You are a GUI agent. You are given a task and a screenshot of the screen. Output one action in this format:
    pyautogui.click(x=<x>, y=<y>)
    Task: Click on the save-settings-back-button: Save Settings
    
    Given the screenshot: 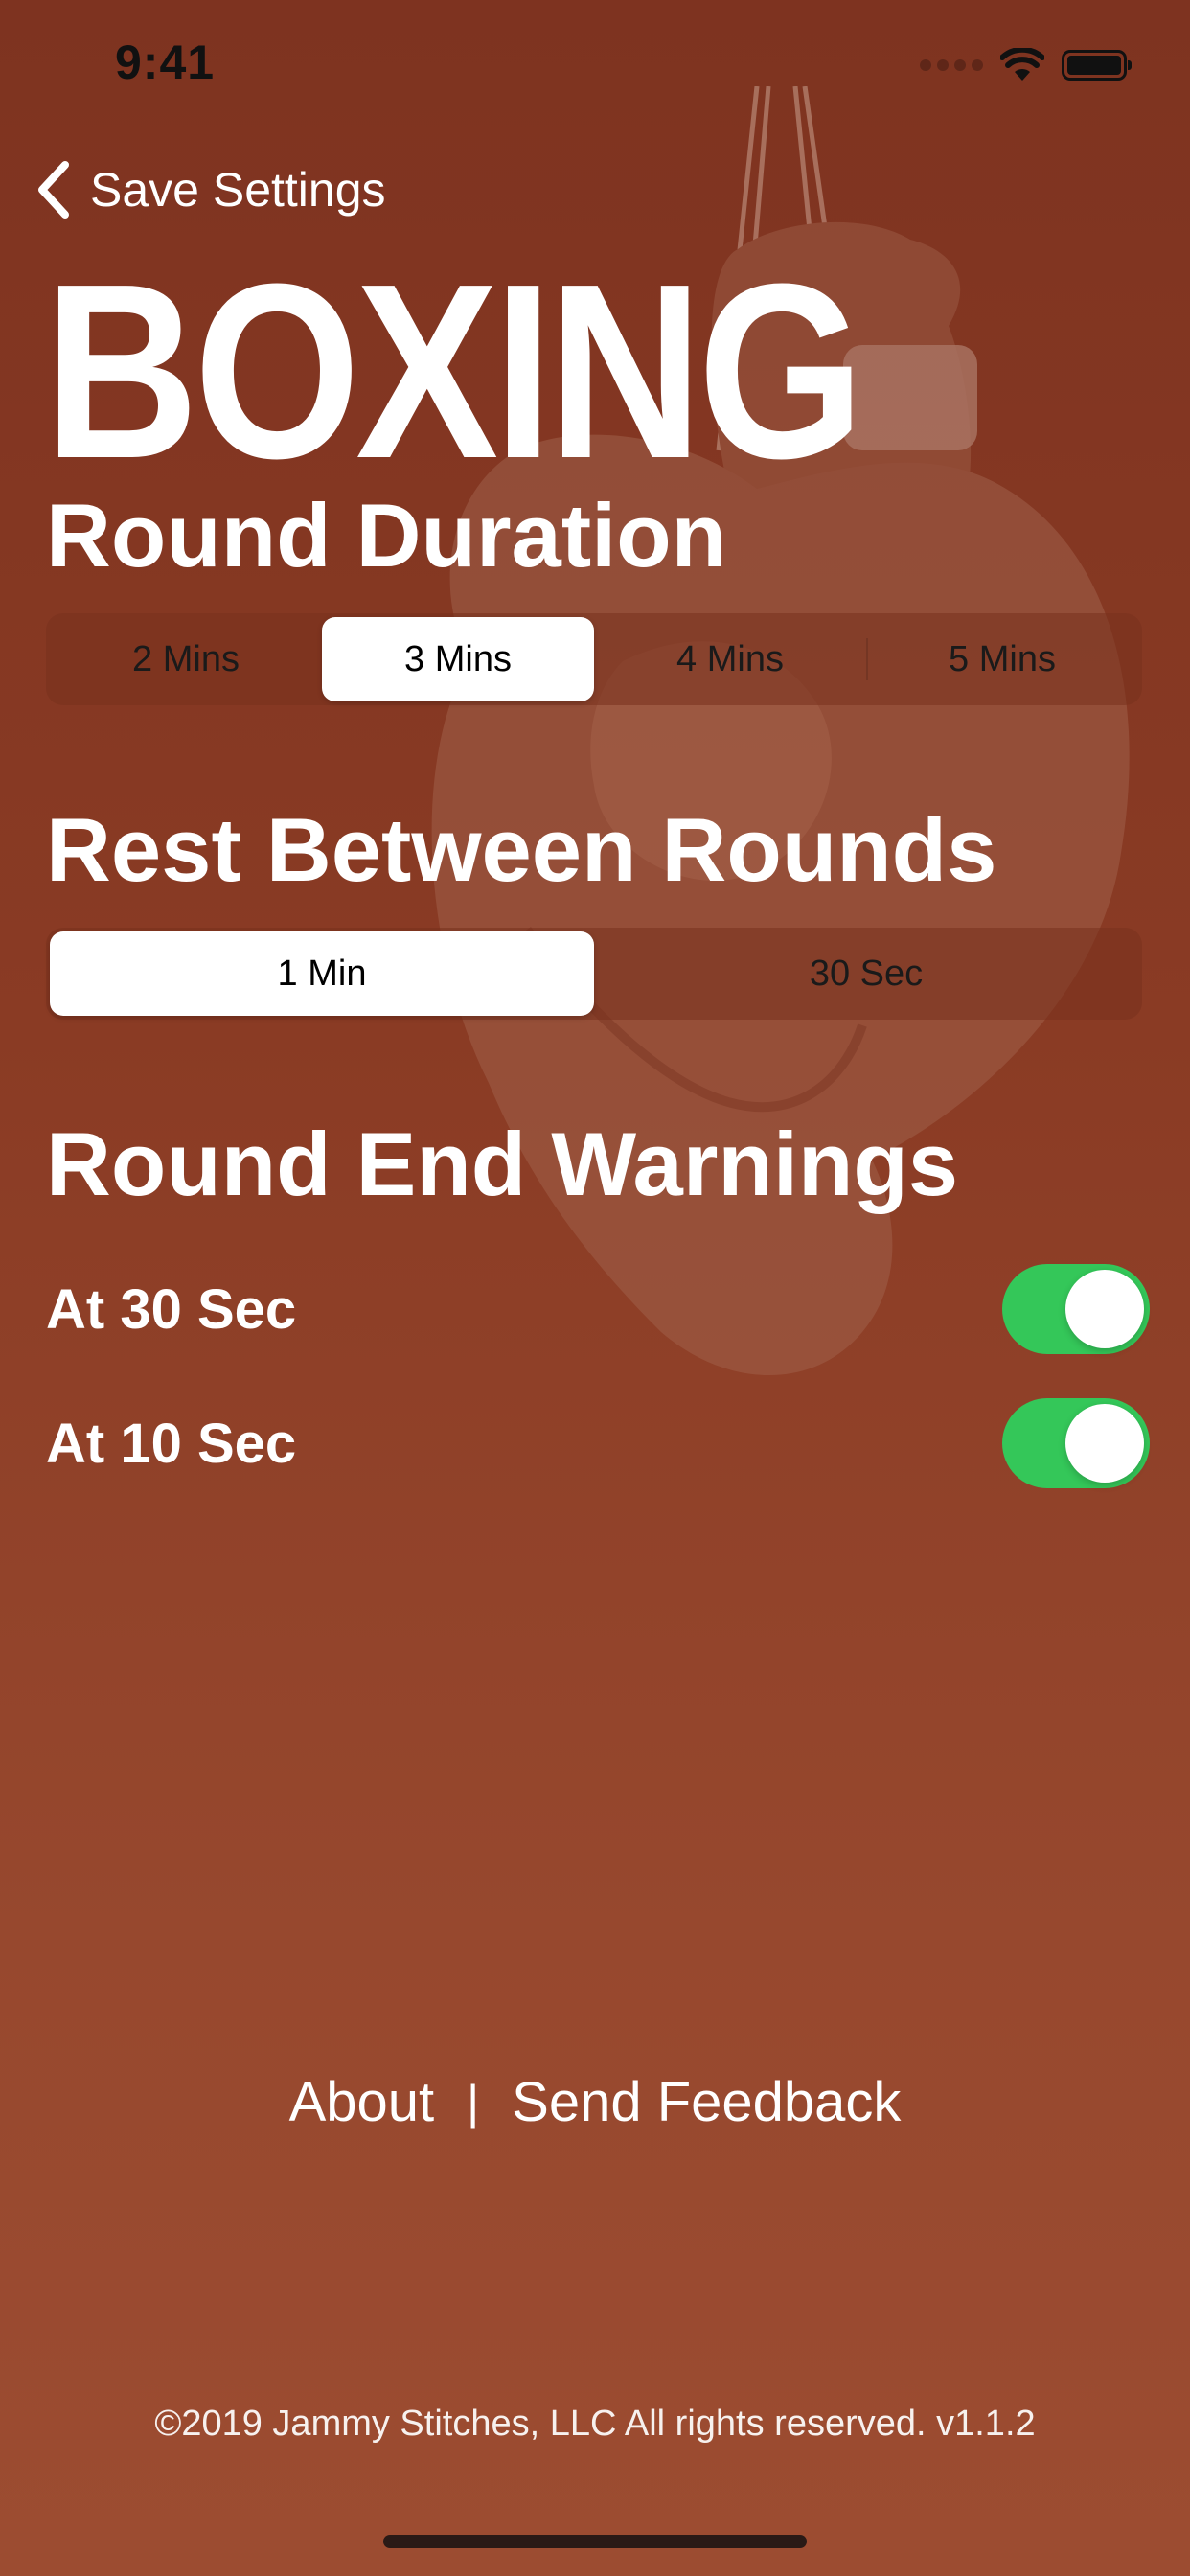 What is the action you would take?
    pyautogui.click(x=210, y=189)
    